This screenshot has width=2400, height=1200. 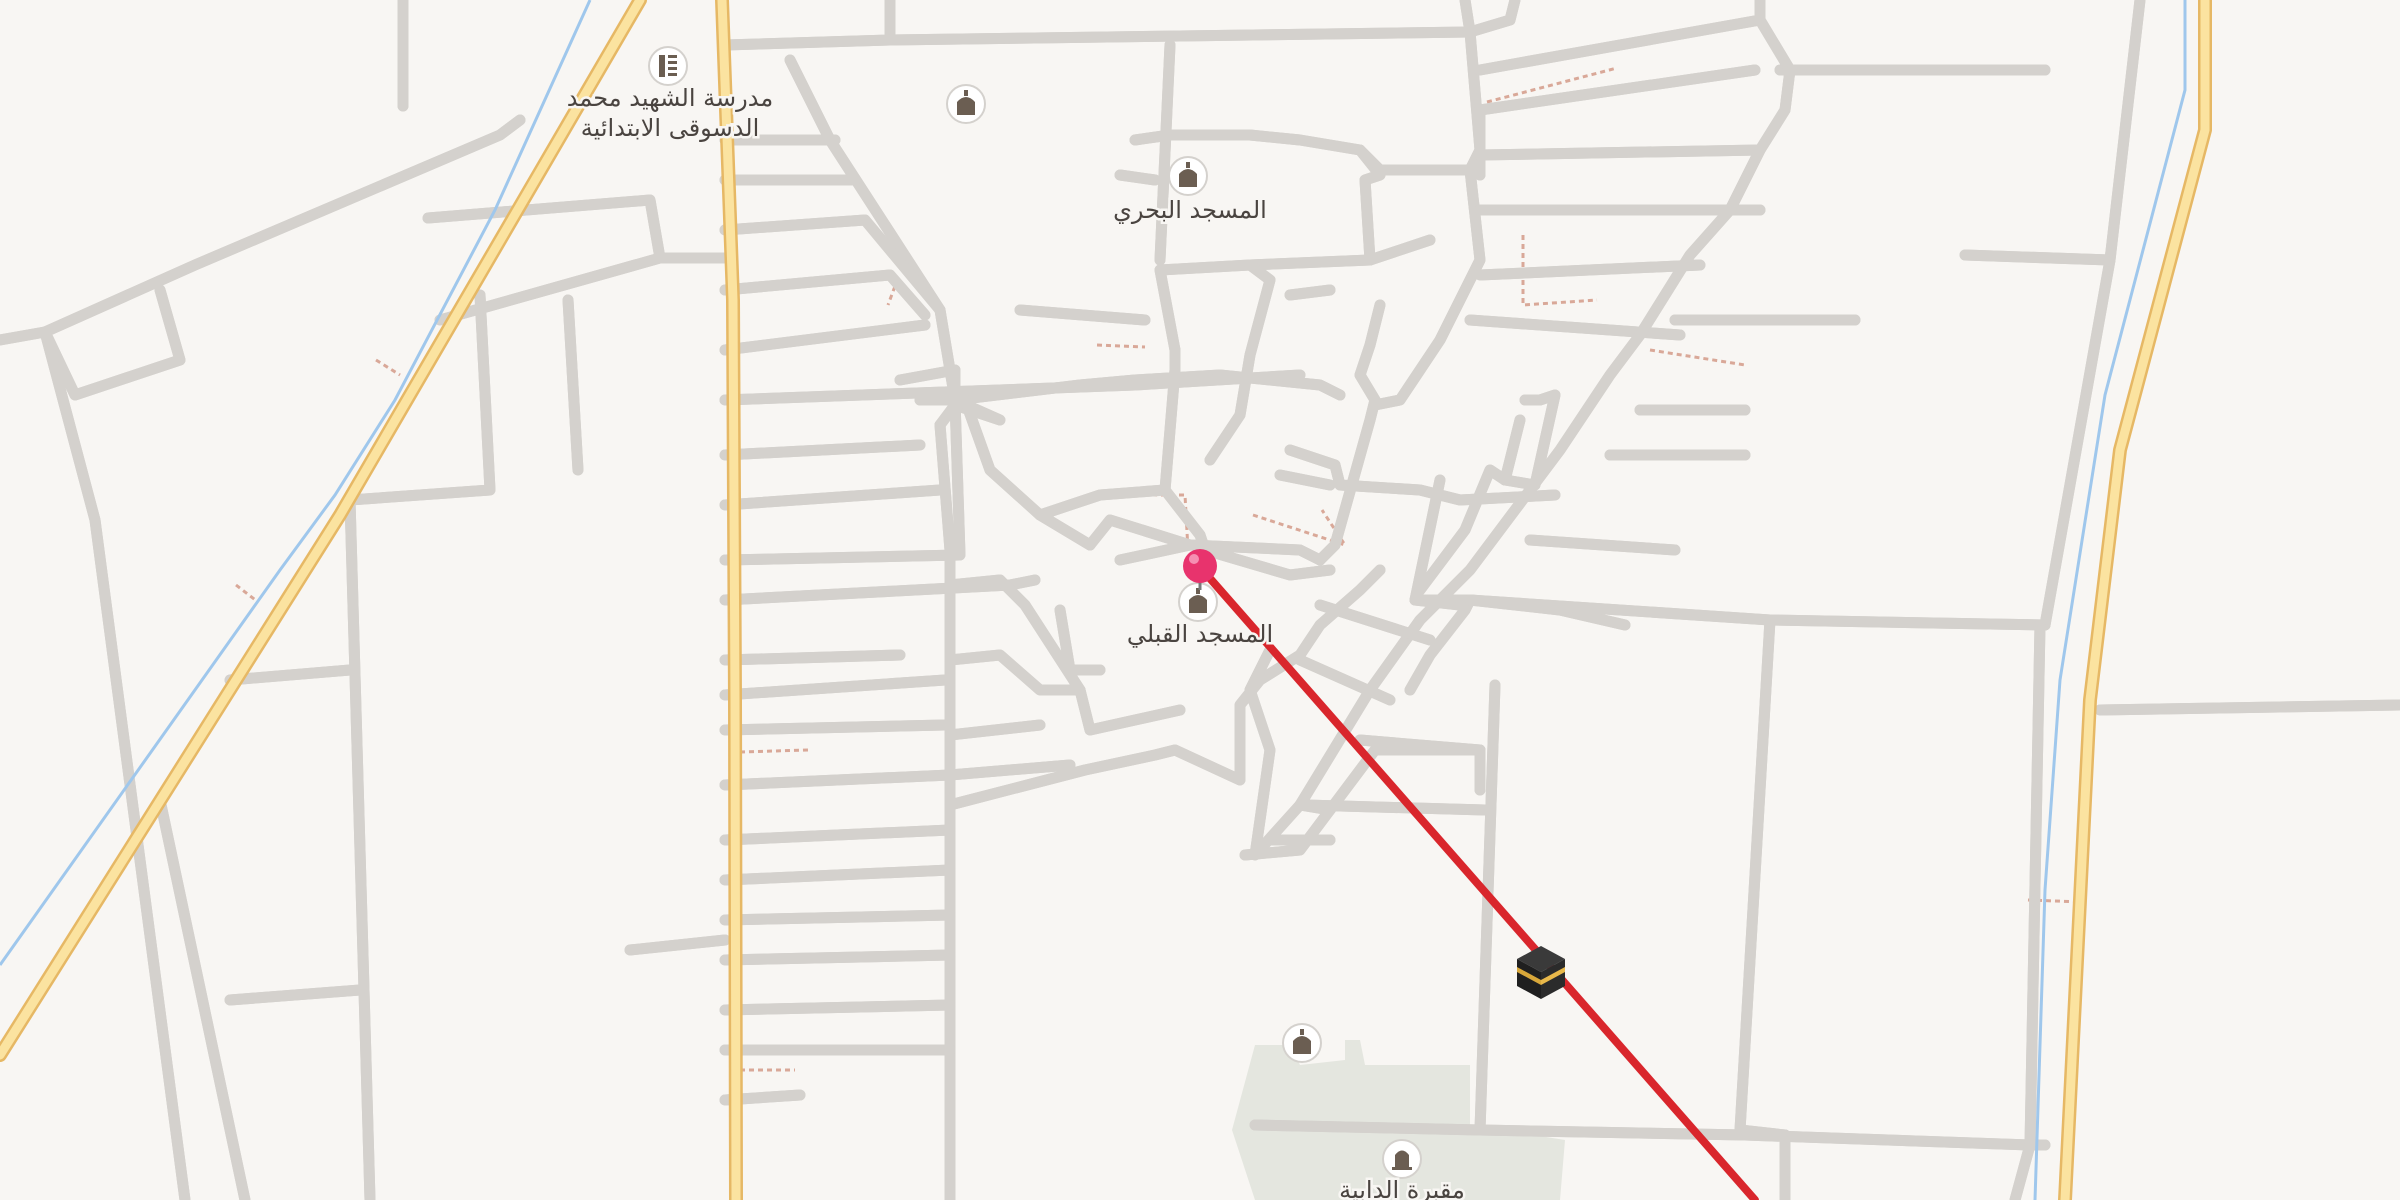 What do you see at coordinates (1402, 1188) in the screenshot?
I see `poi-label-cemetery: مقبرة الدابية` at bounding box center [1402, 1188].